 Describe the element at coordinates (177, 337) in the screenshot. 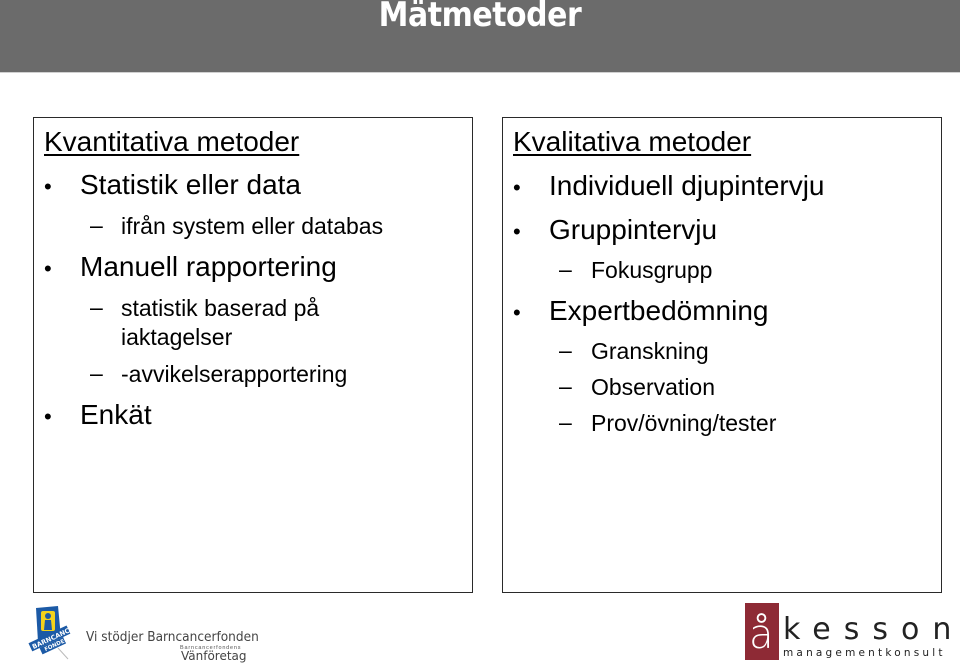

I see `list-subitem-continuation: iaktagelser` at that location.